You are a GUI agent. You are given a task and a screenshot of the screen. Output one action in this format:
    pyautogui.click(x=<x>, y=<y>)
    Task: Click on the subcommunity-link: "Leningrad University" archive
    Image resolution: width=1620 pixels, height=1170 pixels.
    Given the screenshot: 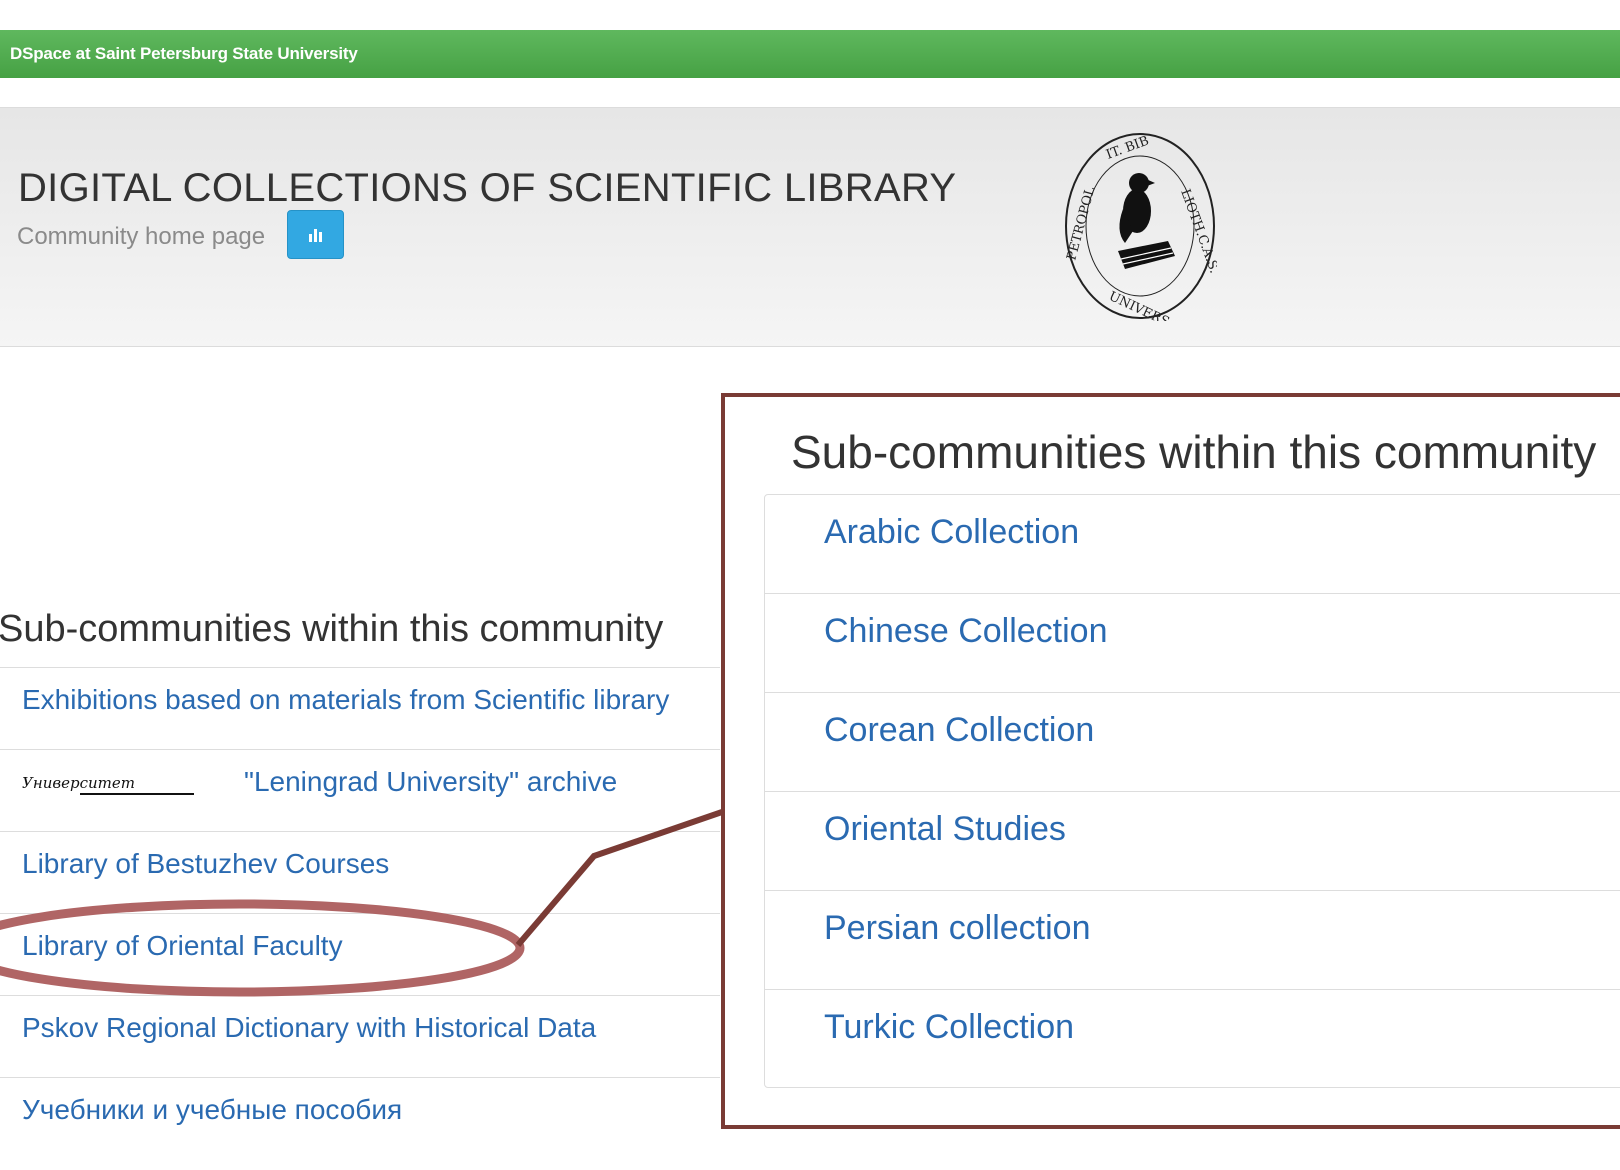 What is the action you would take?
    pyautogui.click(x=430, y=782)
    